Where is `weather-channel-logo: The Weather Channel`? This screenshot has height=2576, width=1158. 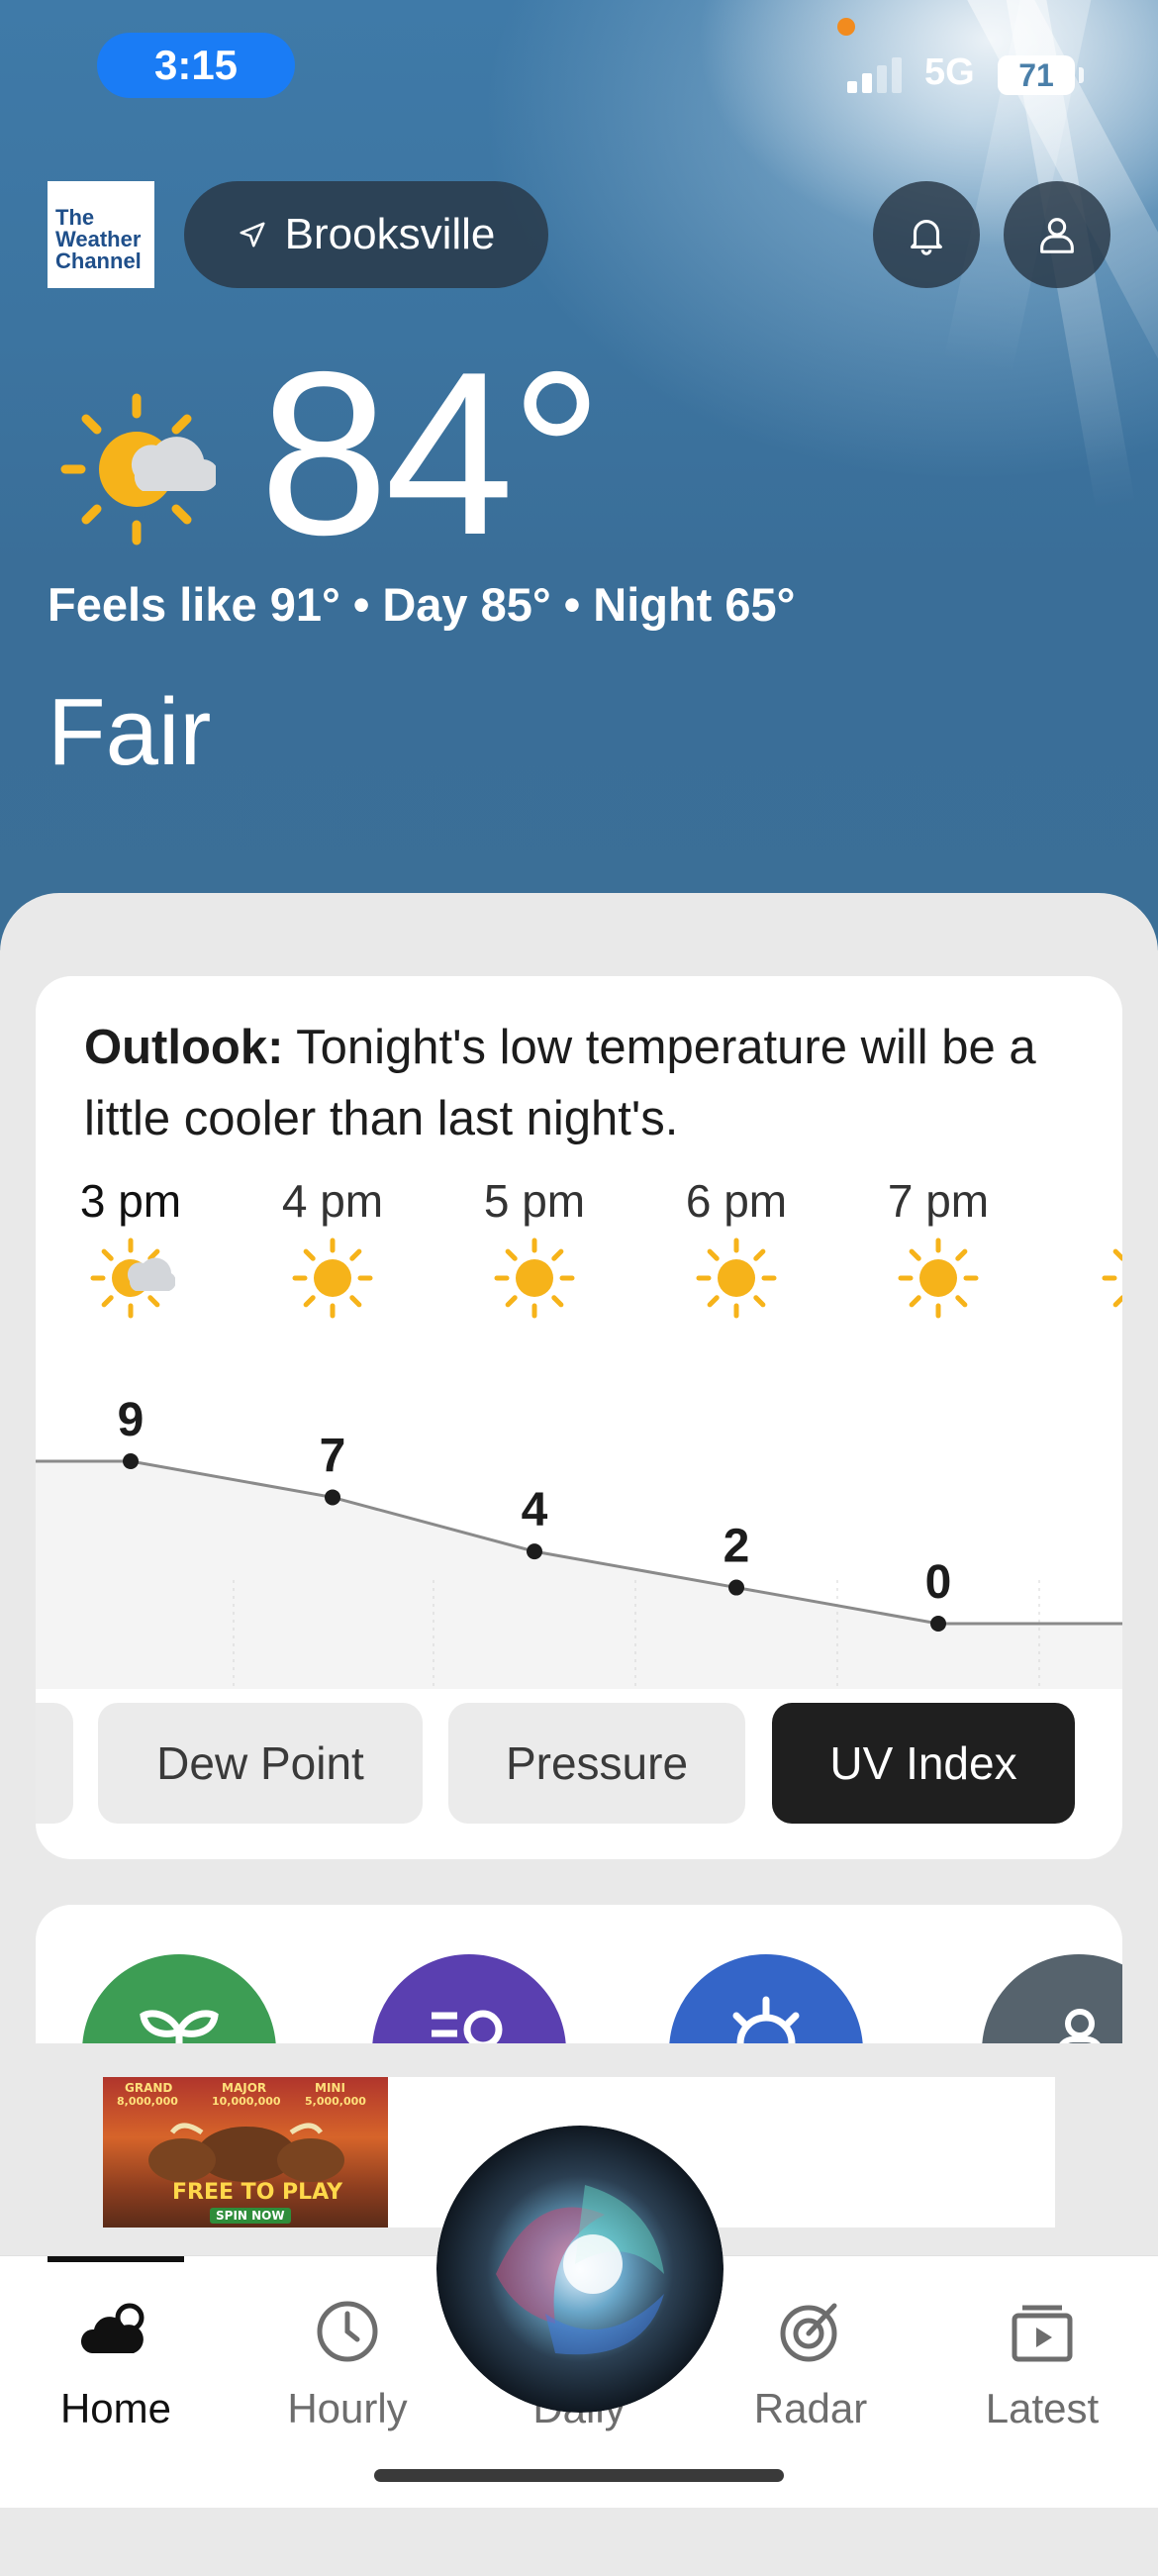
weather-channel-logo: The Weather Channel is located at coordinates (101, 235).